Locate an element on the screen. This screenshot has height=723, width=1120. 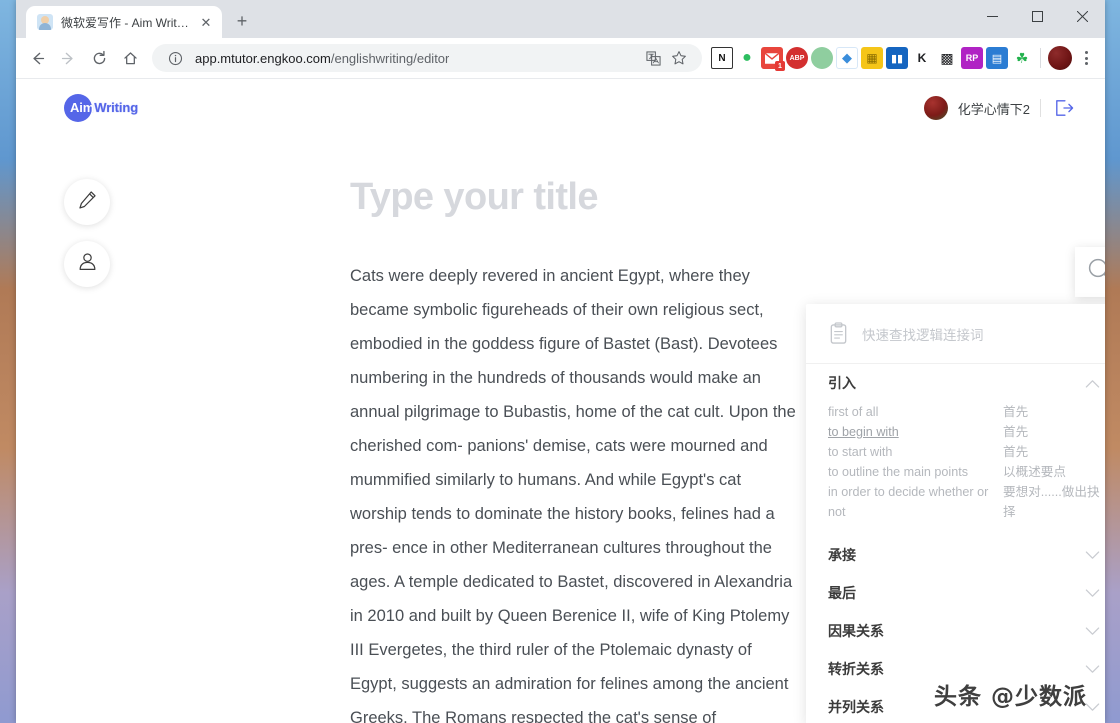
chevron-up-icon is located at coordinates (1092, 383).